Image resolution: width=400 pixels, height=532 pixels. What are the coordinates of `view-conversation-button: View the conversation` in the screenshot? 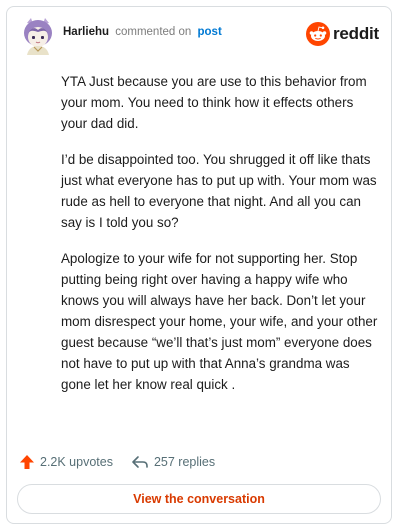 It's located at (199, 499).